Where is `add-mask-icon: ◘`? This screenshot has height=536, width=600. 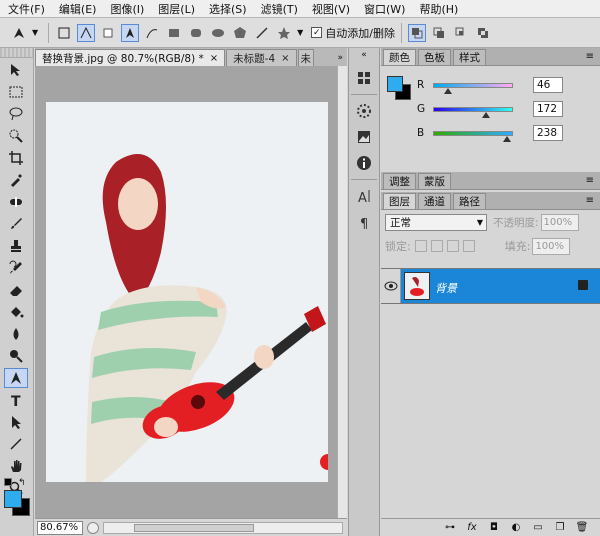
add-mask-icon: ◘ is located at coordinates (494, 528).